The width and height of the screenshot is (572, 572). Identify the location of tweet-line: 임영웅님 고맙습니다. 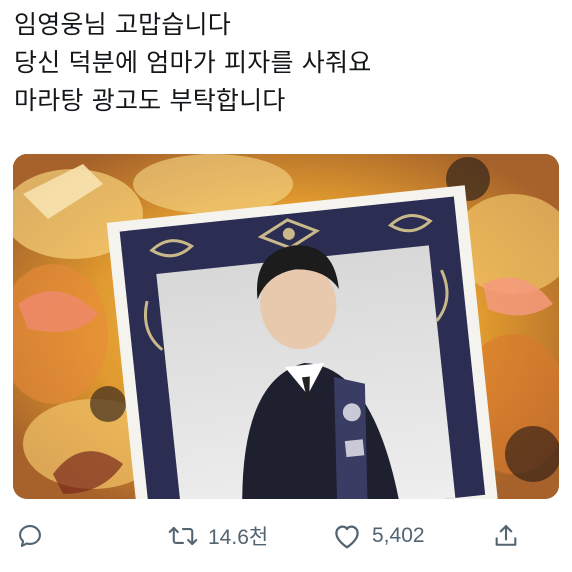
(122, 24).